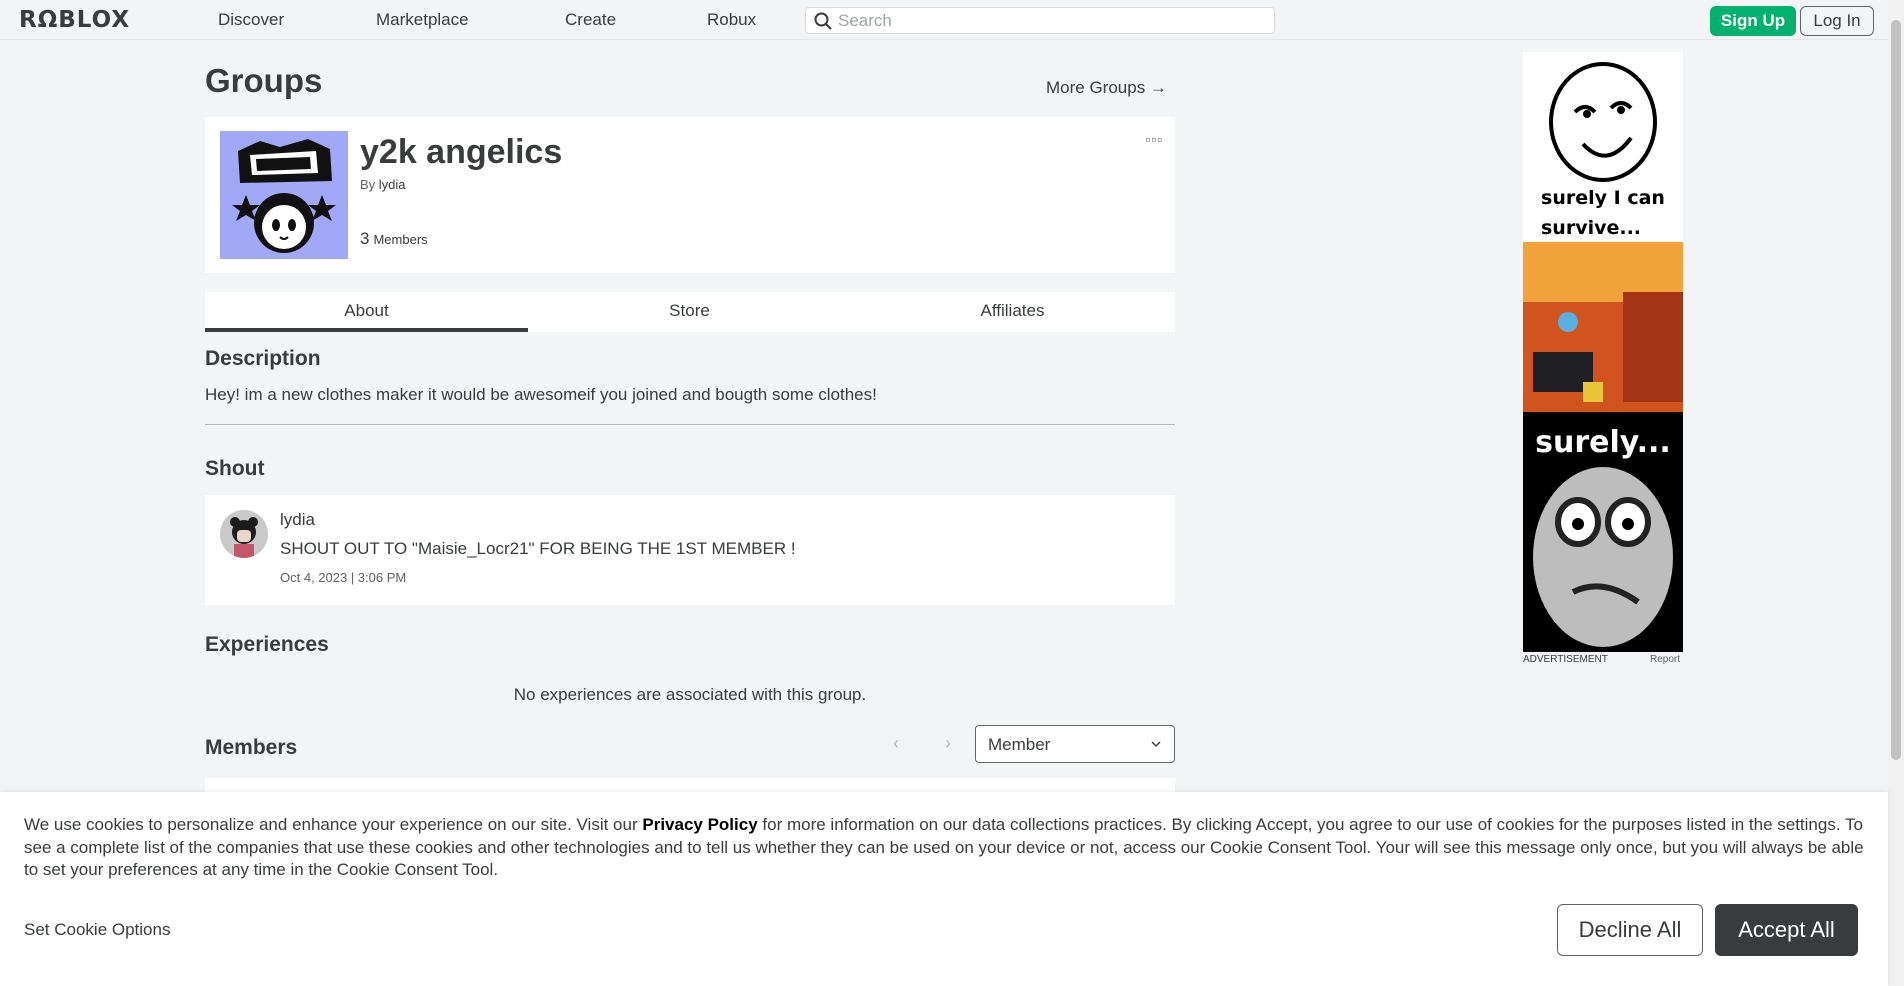  Describe the element at coordinates (1896, 390) in the screenshot. I see `scrollbar-thumb` at that location.